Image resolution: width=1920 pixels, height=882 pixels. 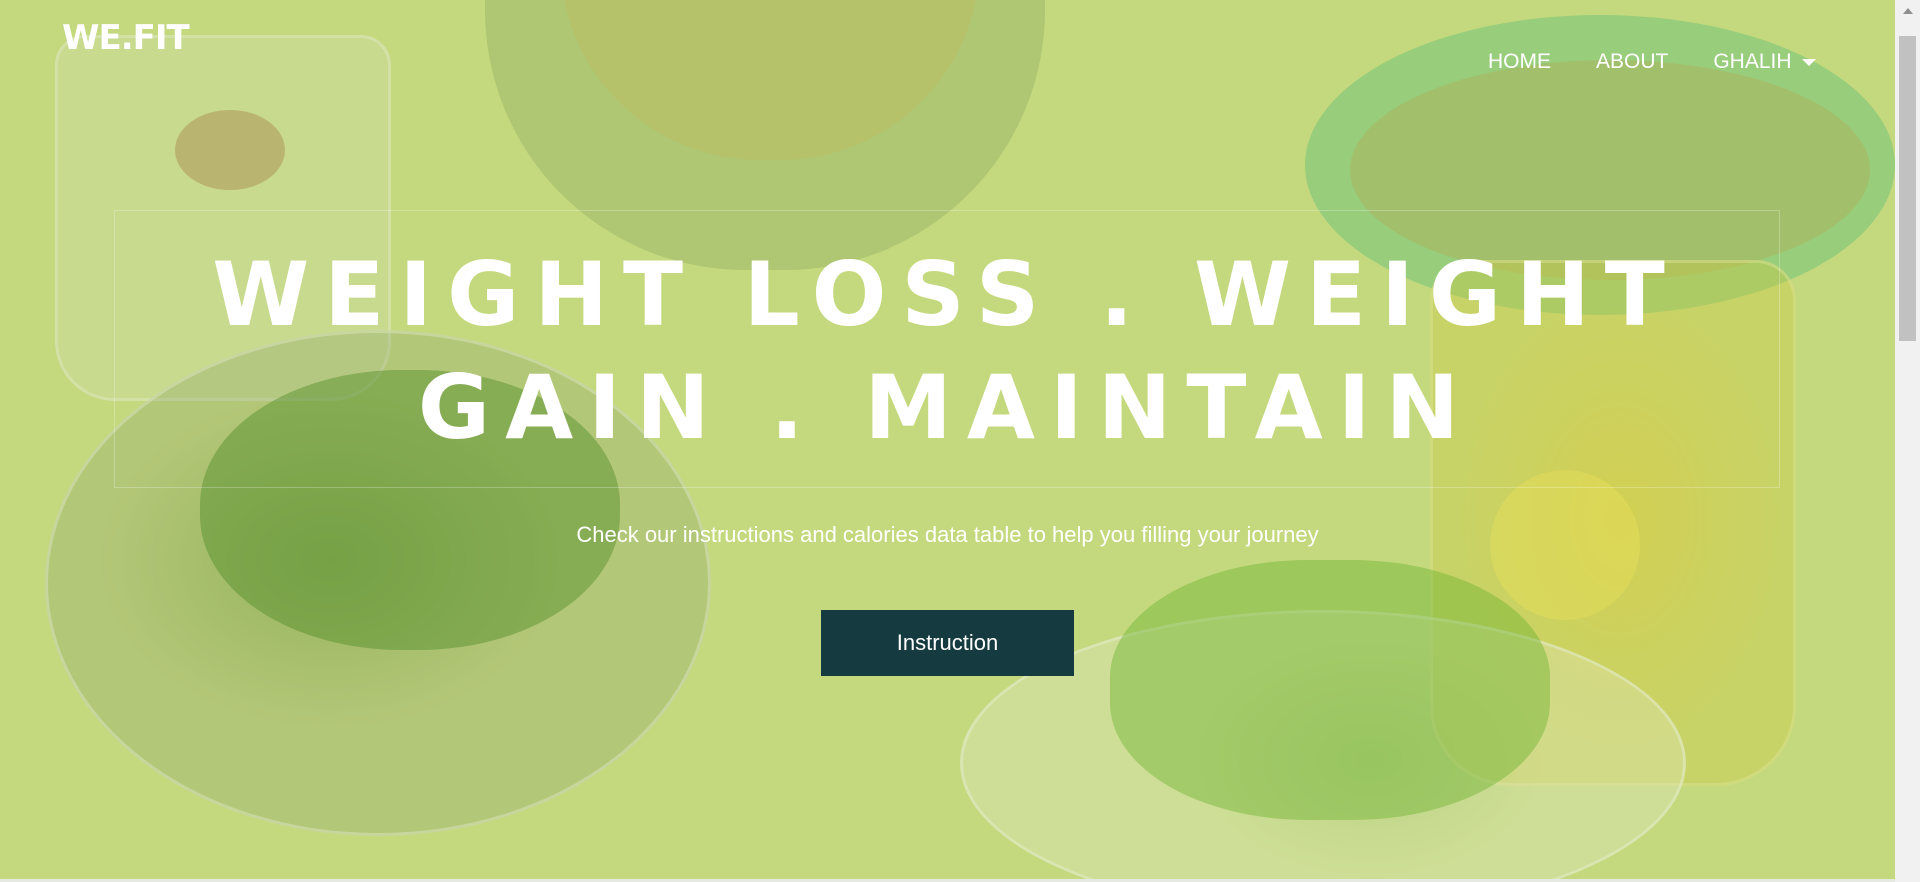 I want to click on background-lettuce, so click(x=1330, y=690).